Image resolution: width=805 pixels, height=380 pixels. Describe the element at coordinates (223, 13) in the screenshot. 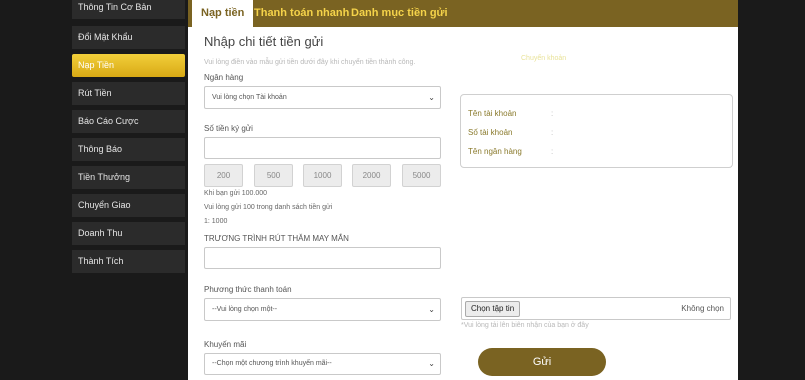

I see `tab-deposit: Nạp tiền` at that location.